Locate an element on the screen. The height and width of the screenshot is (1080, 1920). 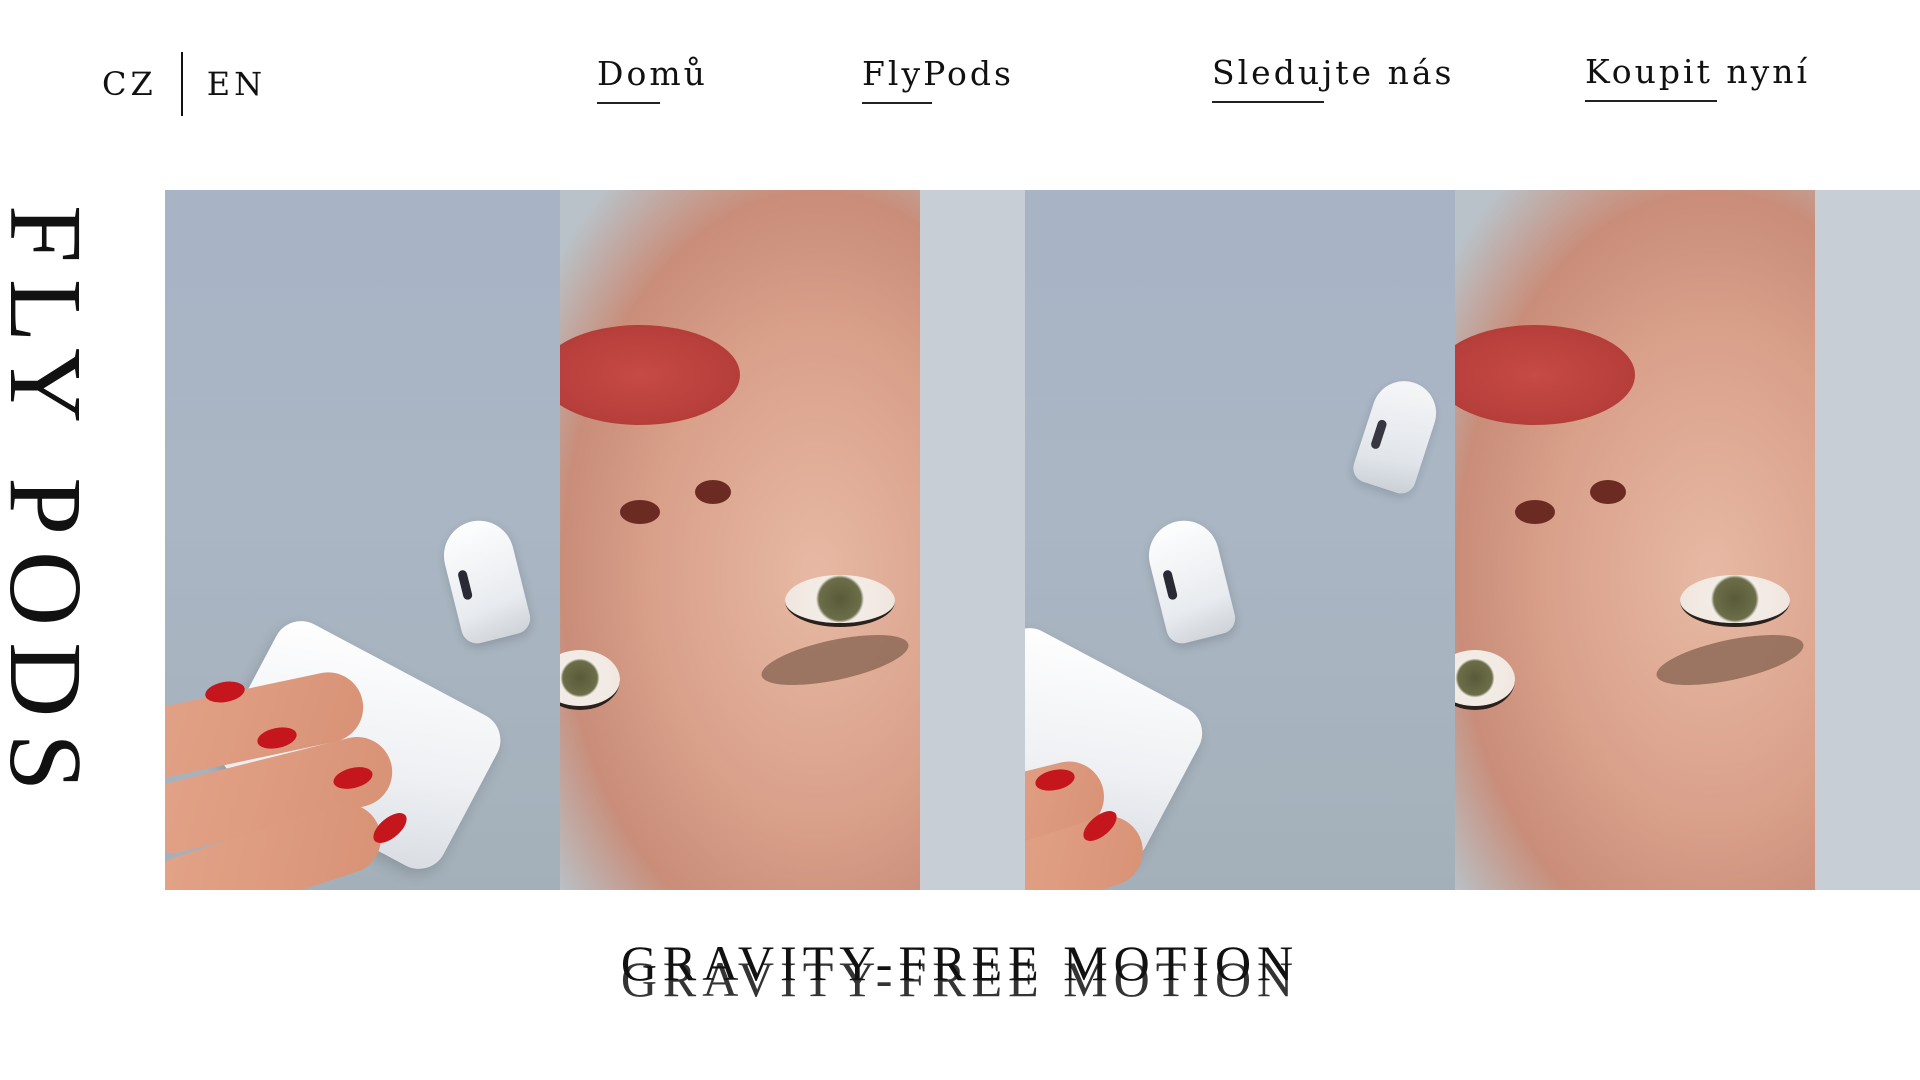
nav-flypods-label: FlyPods is located at coordinates (938, 73).